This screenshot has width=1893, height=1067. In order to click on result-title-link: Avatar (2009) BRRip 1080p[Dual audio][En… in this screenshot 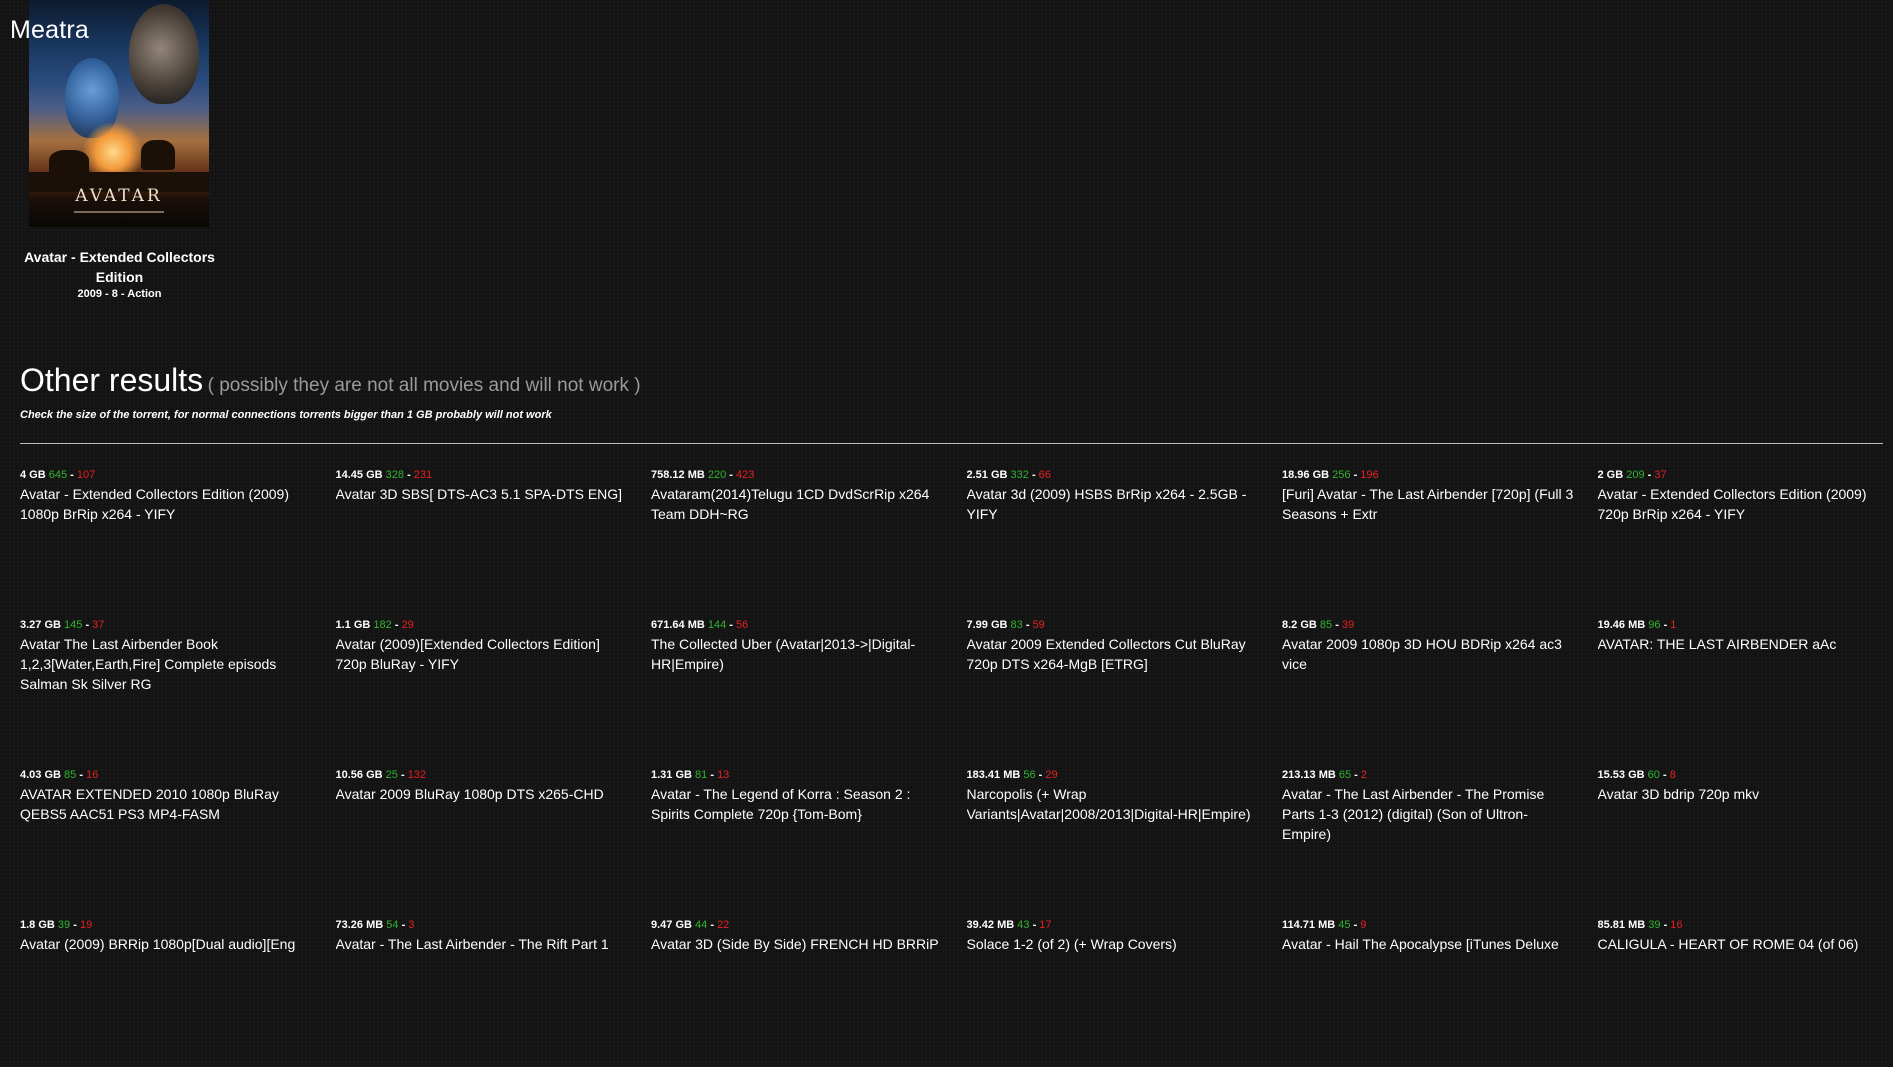, I will do `click(166, 944)`.